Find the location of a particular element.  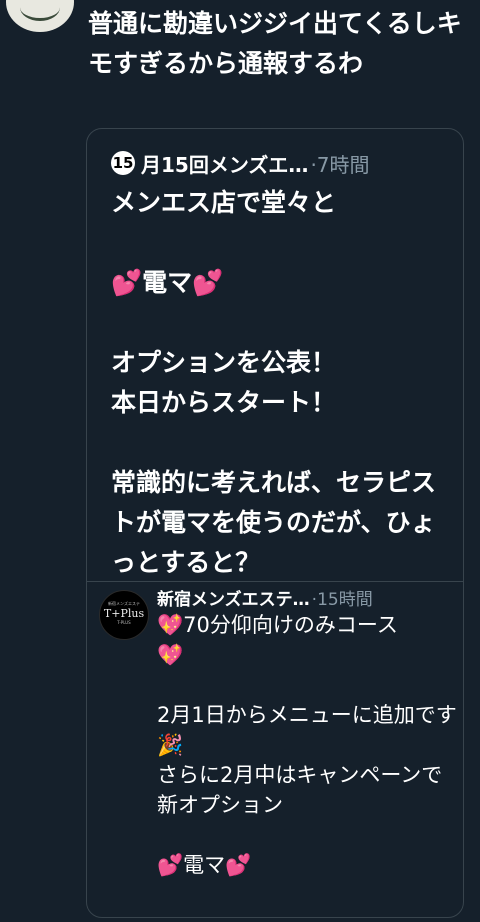

nested-timestamp: ·15時間 is located at coordinates (342, 597).